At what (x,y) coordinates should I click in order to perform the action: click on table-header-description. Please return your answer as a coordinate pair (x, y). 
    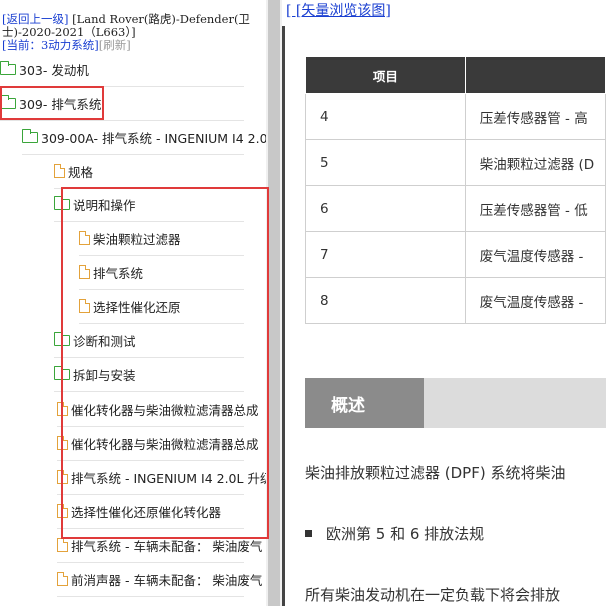
    Looking at the image, I should click on (535, 75).